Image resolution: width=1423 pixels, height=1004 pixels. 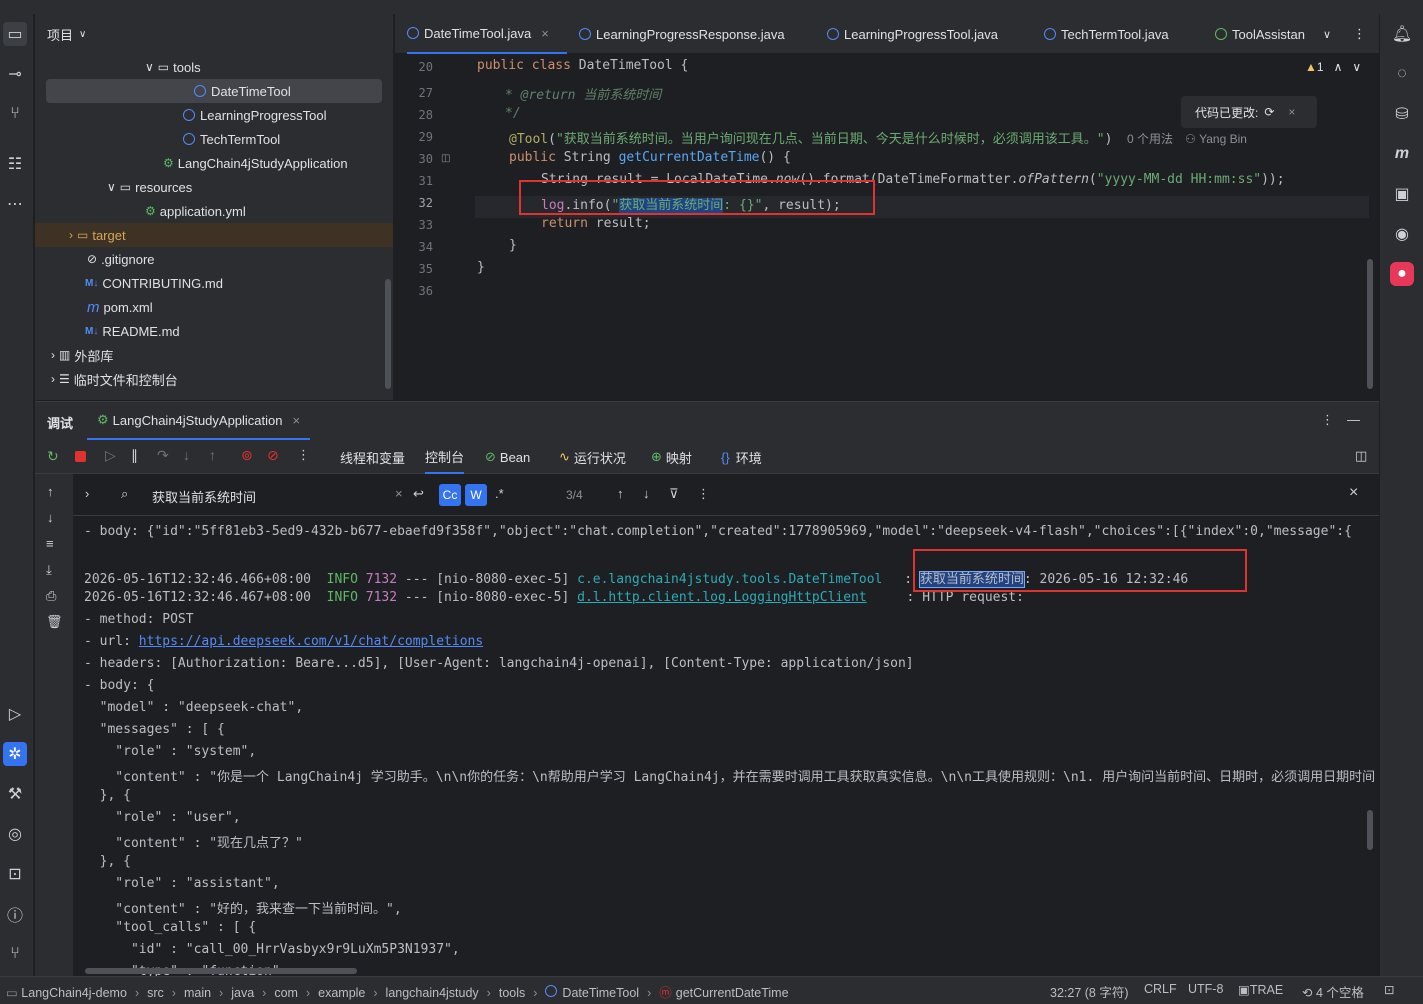 What do you see at coordinates (445, 457) in the screenshot?
I see `tab-console: 控制台` at bounding box center [445, 457].